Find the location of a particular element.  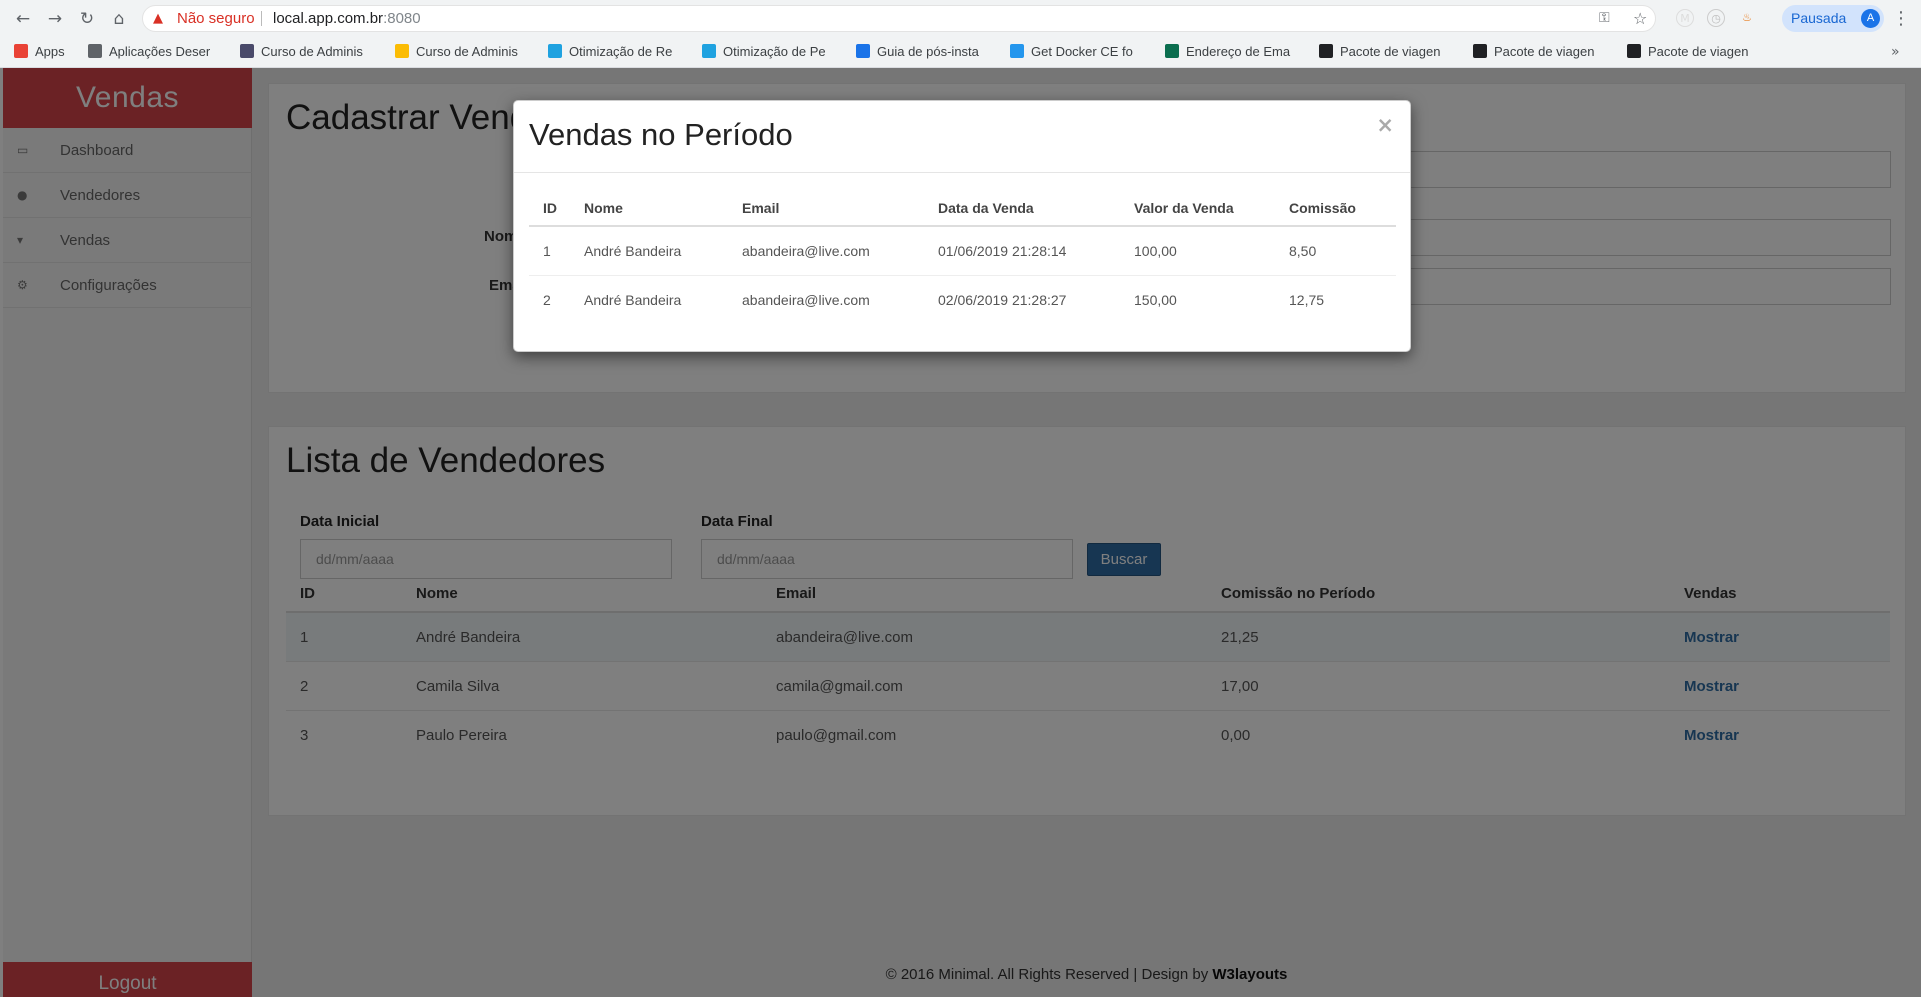

bookmark-item: Apps is located at coordinates (49, 52).